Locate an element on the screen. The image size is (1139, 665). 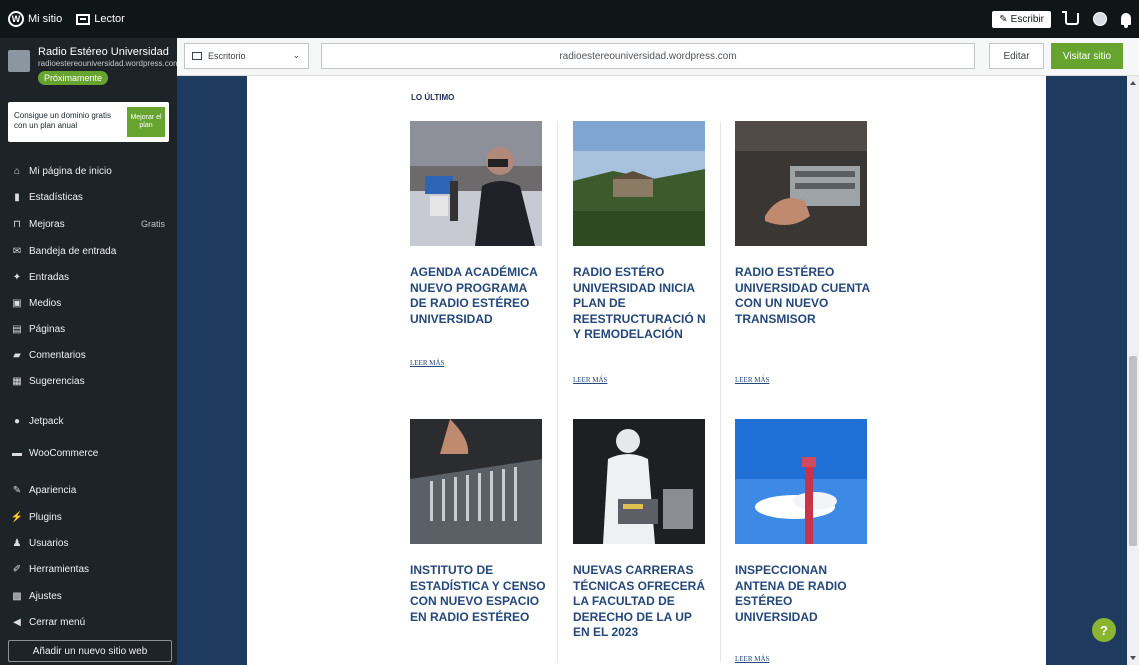
sidebar-item-appearance: ✎ Apariencia is located at coordinates (88, 490).